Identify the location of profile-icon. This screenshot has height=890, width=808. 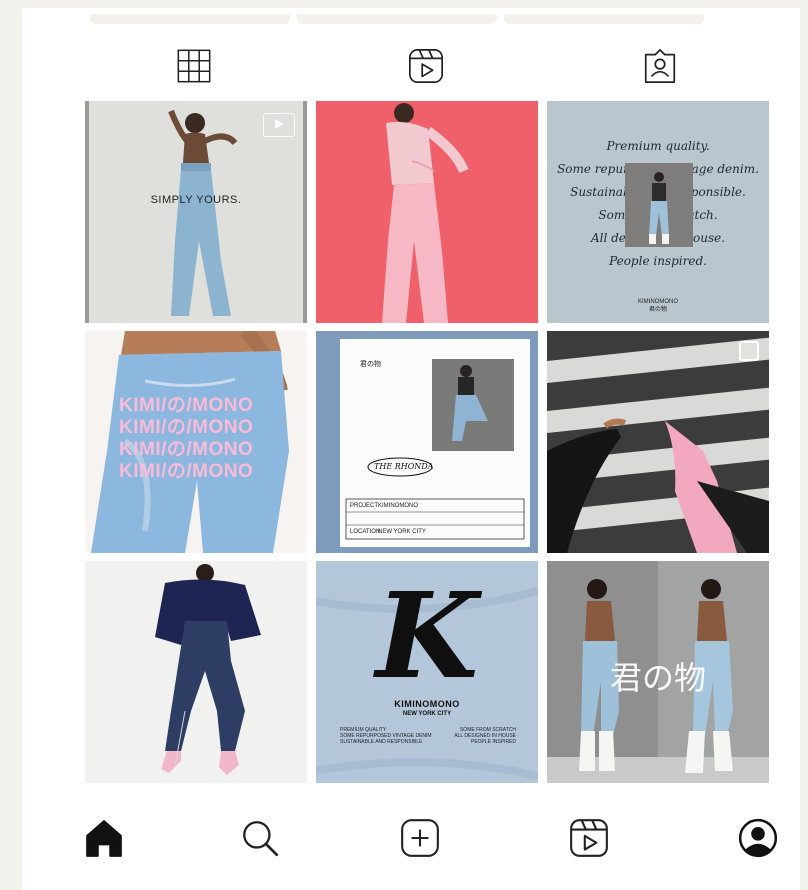
(758, 838).